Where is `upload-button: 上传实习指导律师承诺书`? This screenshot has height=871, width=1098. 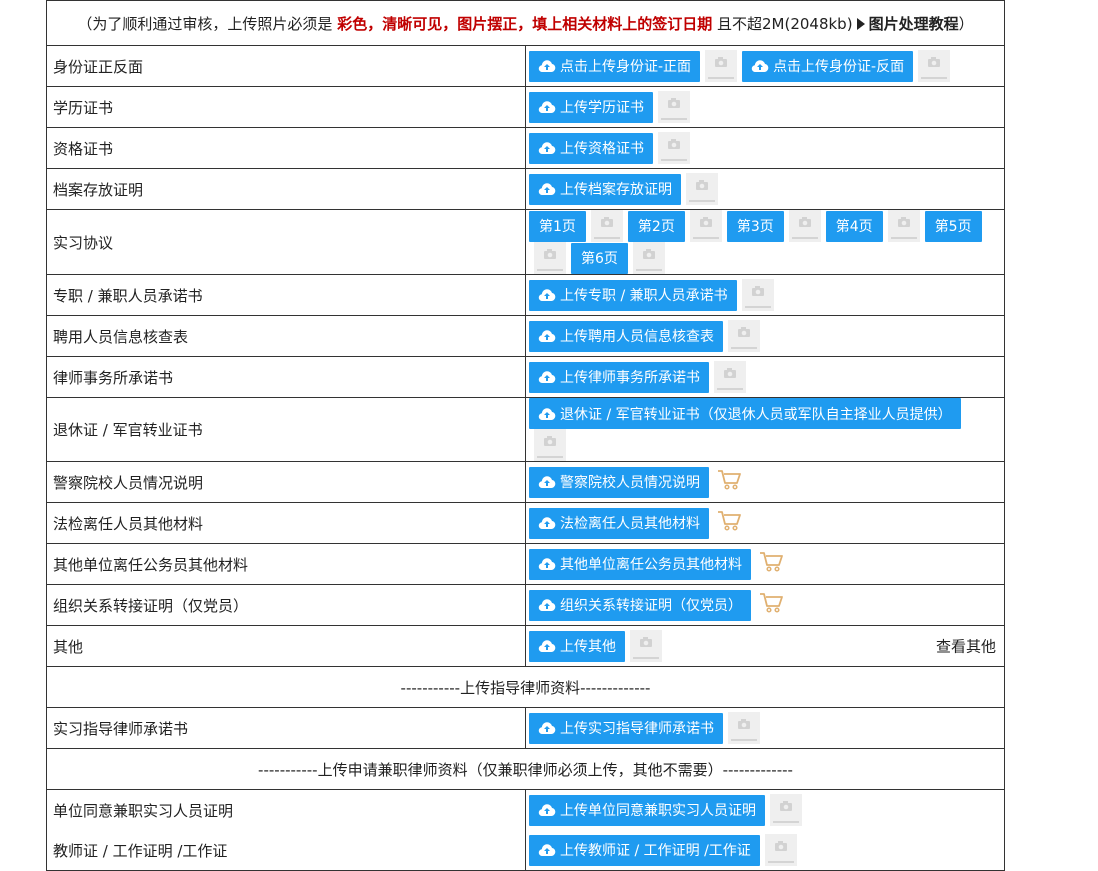
upload-button: 上传实习指导律师承诺书 is located at coordinates (626, 728).